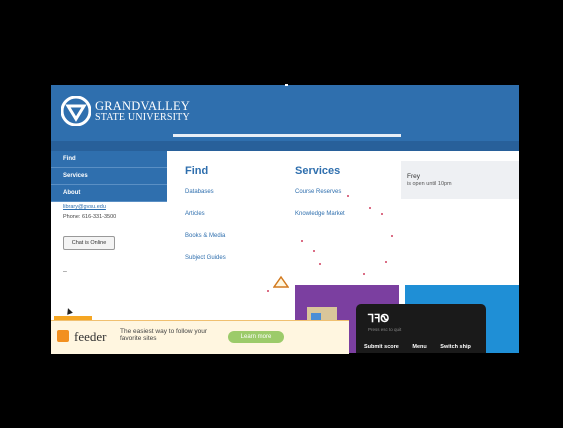  I want to click on feeder-brand: feeder, so click(90, 337).